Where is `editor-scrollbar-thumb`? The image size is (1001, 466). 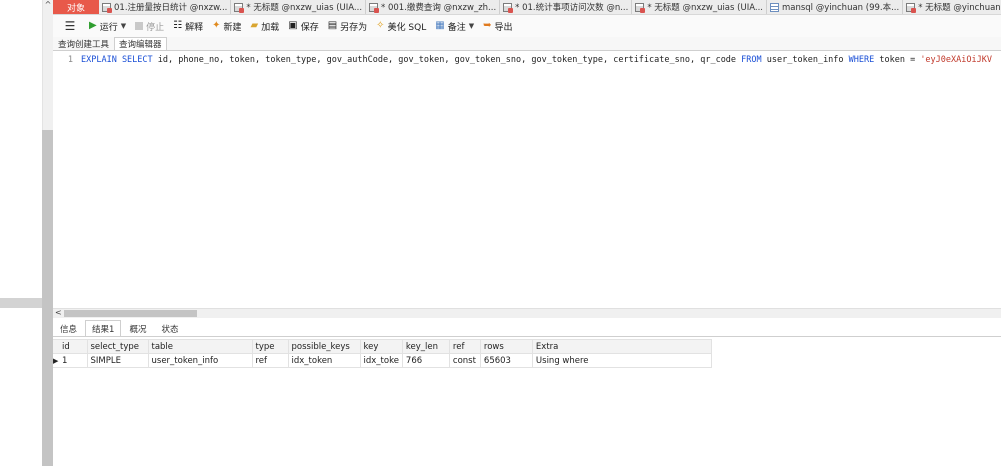
editor-scrollbar-thumb is located at coordinates (130, 313).